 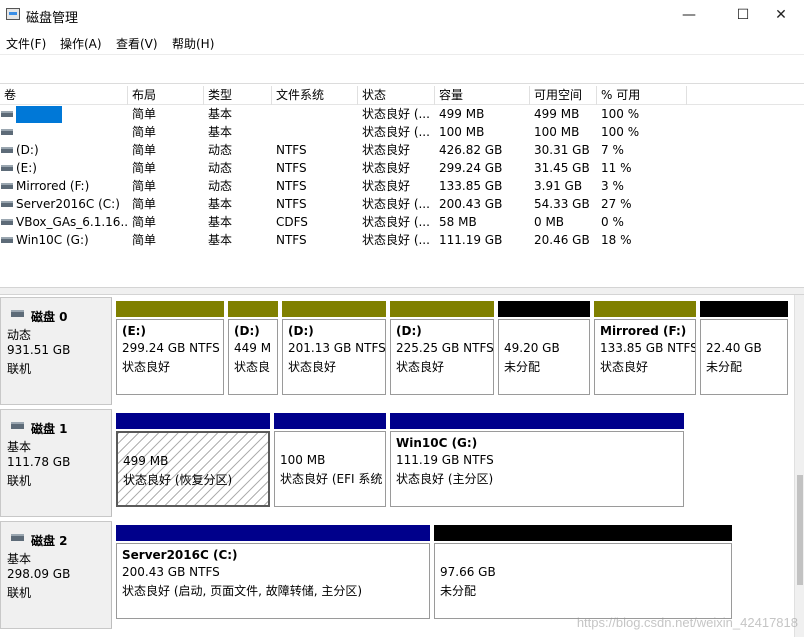 I want to click on partition-body: (D:) 201.13 GB NTFS 状态良好, so click(x=334, y=357).